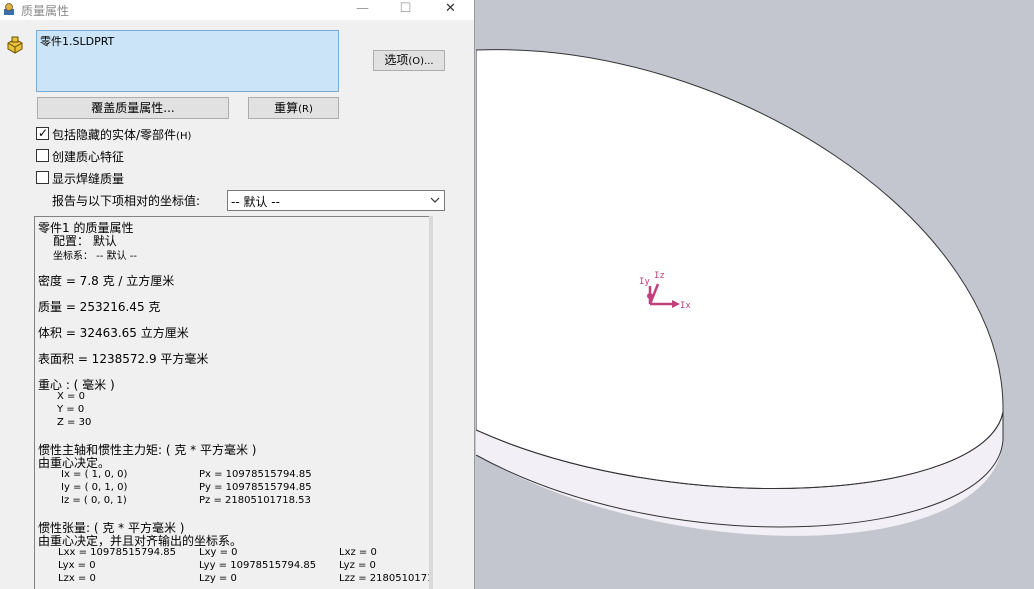 Image resolution: width=1034 pixels, height=589 pixels. What do you see at coordinates (123, 359) in the screenshot?
I see `surface-area-line: 表面积 = 1238572.9 平方毫米` at bounding box center [123, 359].